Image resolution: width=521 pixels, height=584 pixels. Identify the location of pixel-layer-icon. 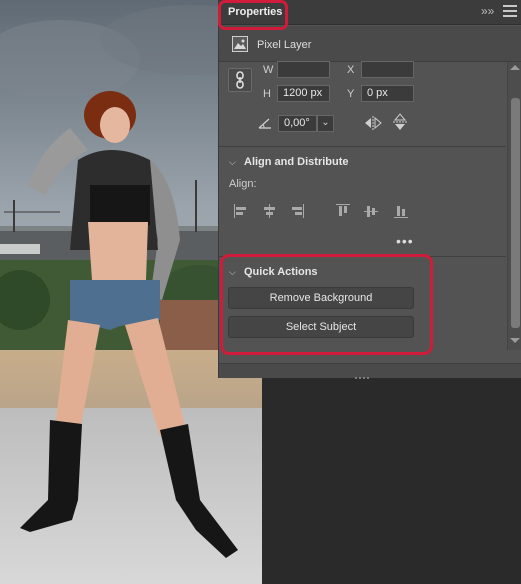
(240, 44).